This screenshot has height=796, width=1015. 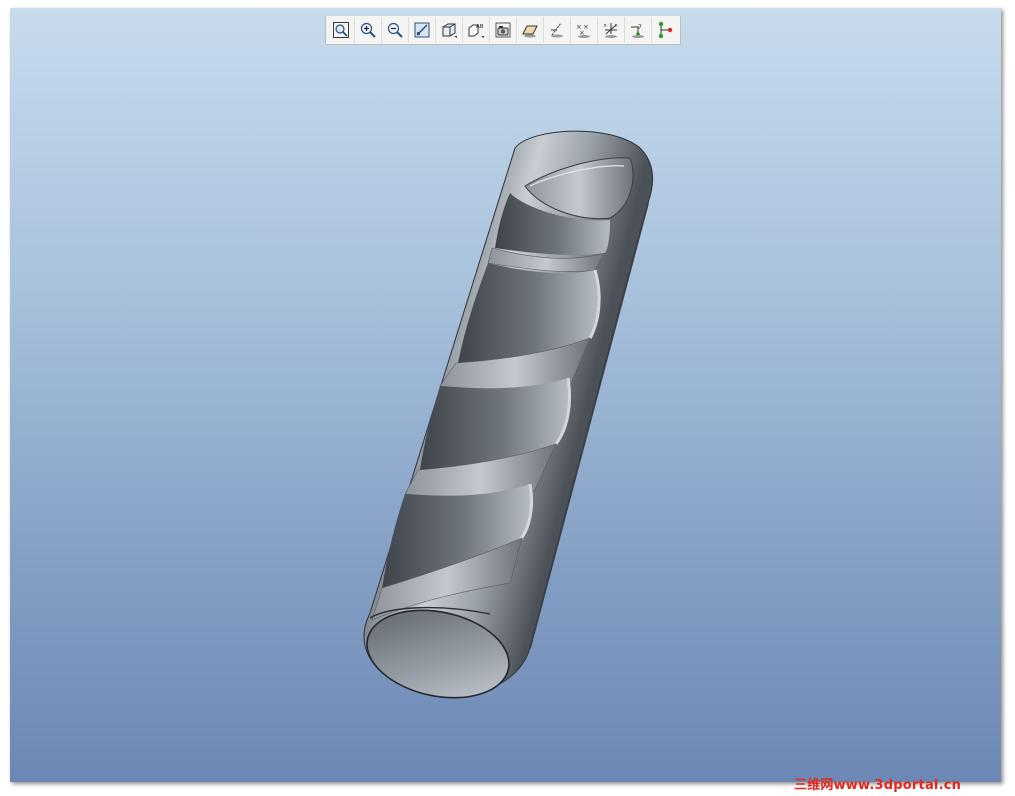 I want to click on display-style-icon, so click(x=449, y=30).